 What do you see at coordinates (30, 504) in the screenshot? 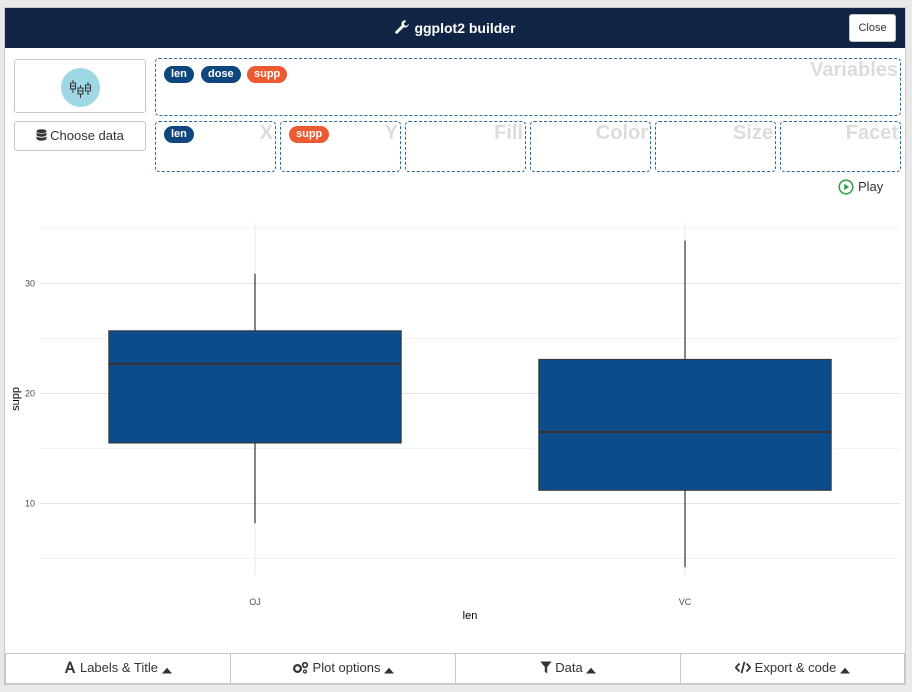
I see `y-tick-label: 10` at bounding box center [30, 504].